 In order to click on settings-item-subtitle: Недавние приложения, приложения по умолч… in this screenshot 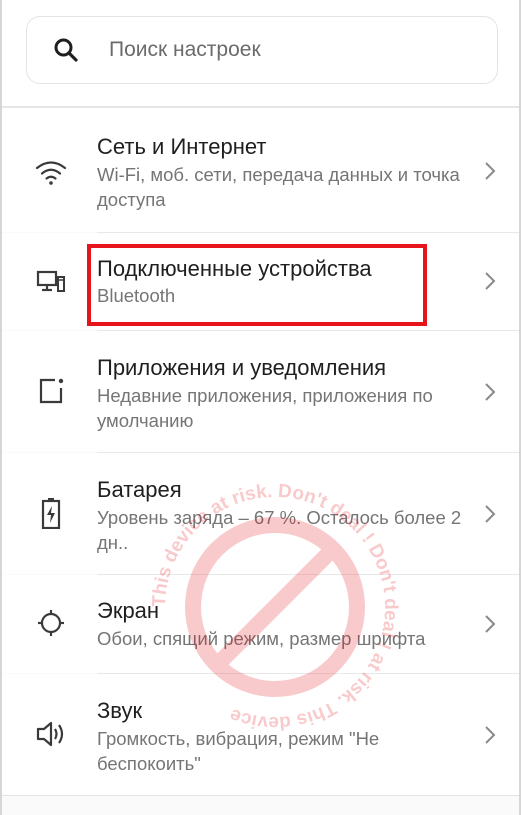, I will do `click(265, 408)`.